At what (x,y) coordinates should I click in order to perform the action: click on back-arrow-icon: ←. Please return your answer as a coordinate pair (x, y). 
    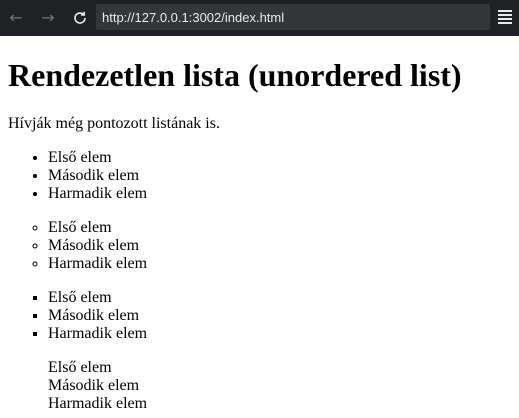
    Looking at the image, I should click on (16, 18).